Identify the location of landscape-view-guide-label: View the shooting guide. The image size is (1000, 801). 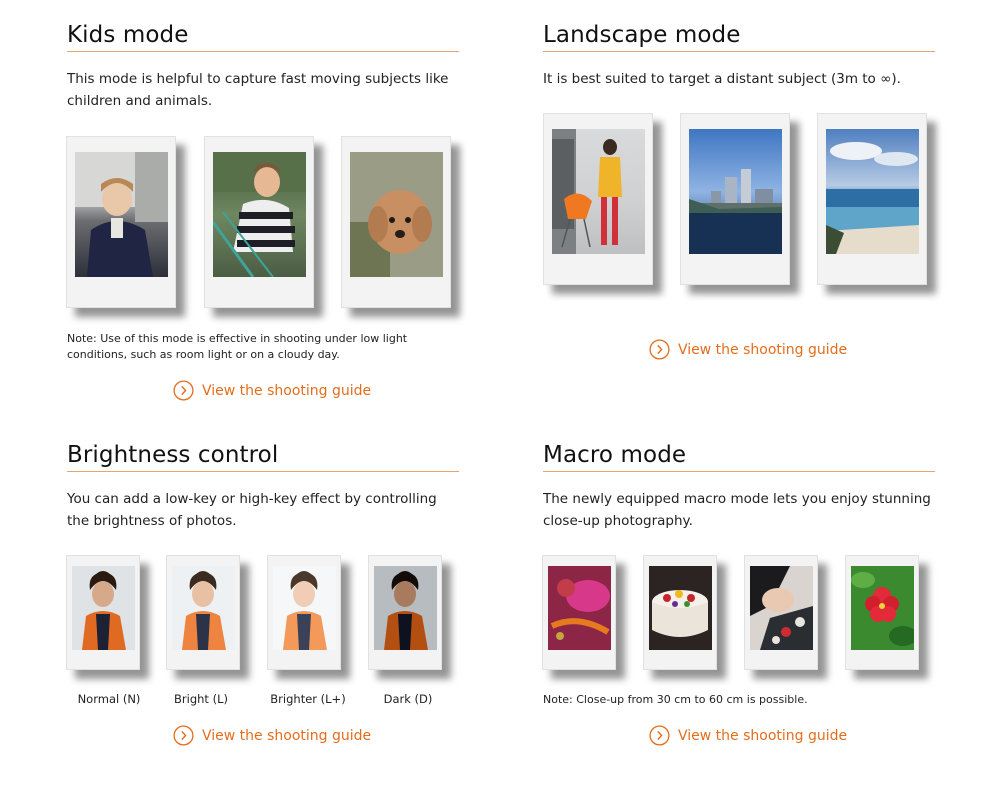
(763, 349).